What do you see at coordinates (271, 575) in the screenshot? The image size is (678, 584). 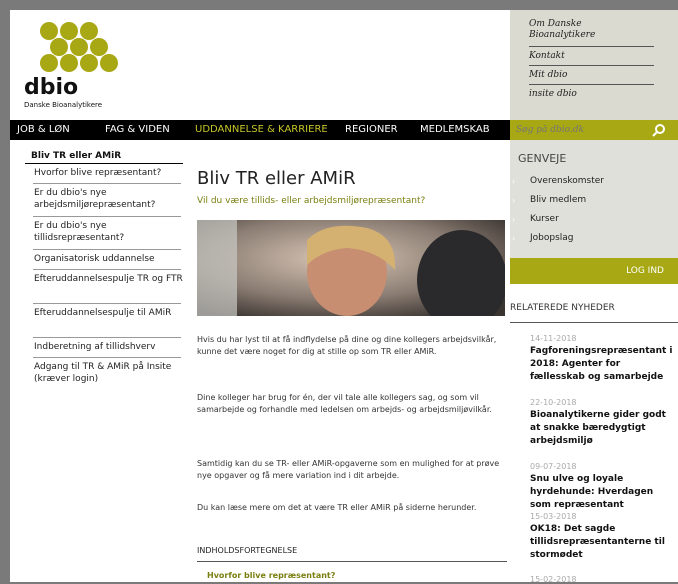 I see `toc-item-hvorfor: Hvorfor blive repræsentant?` at bounding box center [271, 575].